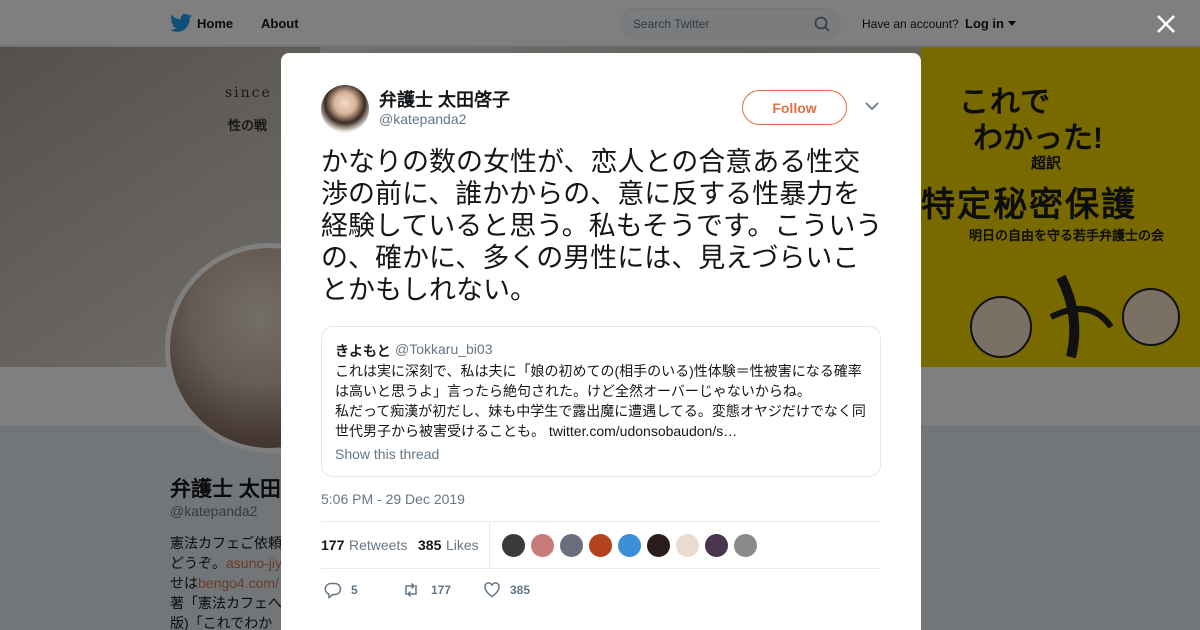  I want to click on likes-count: 385, so click(429, 545).